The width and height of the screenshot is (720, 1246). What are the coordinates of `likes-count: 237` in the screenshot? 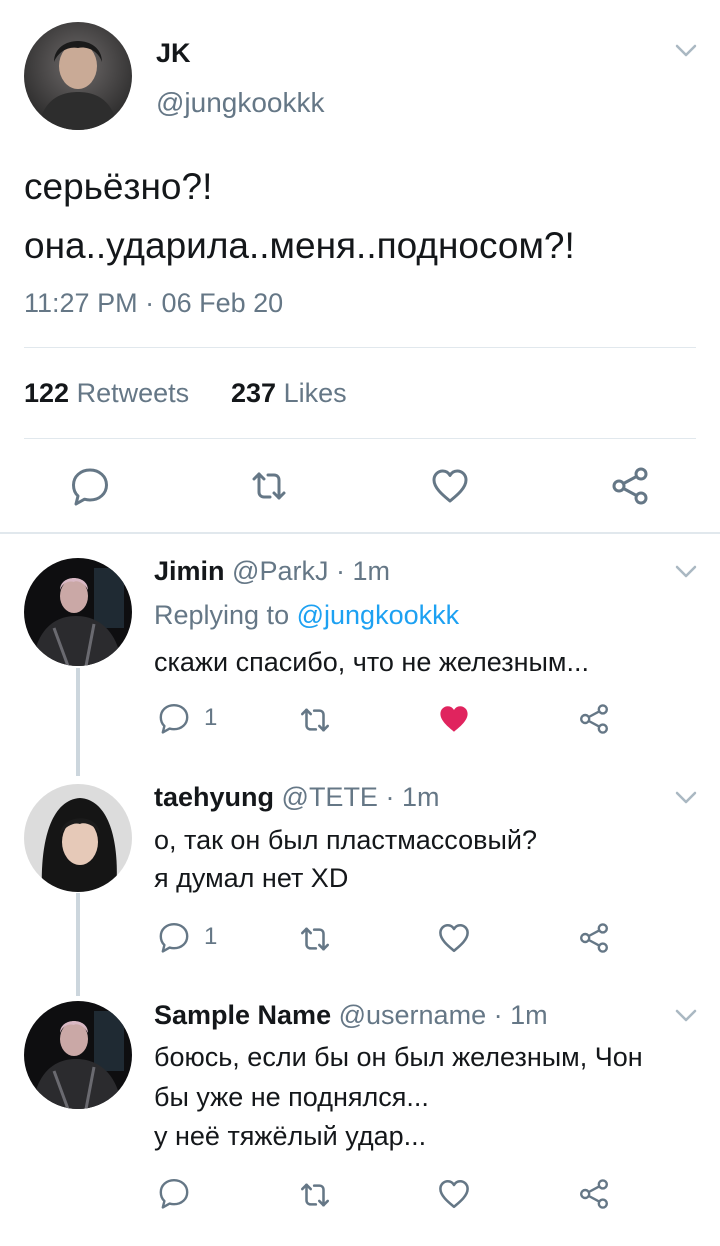 It's located at (254, 393).